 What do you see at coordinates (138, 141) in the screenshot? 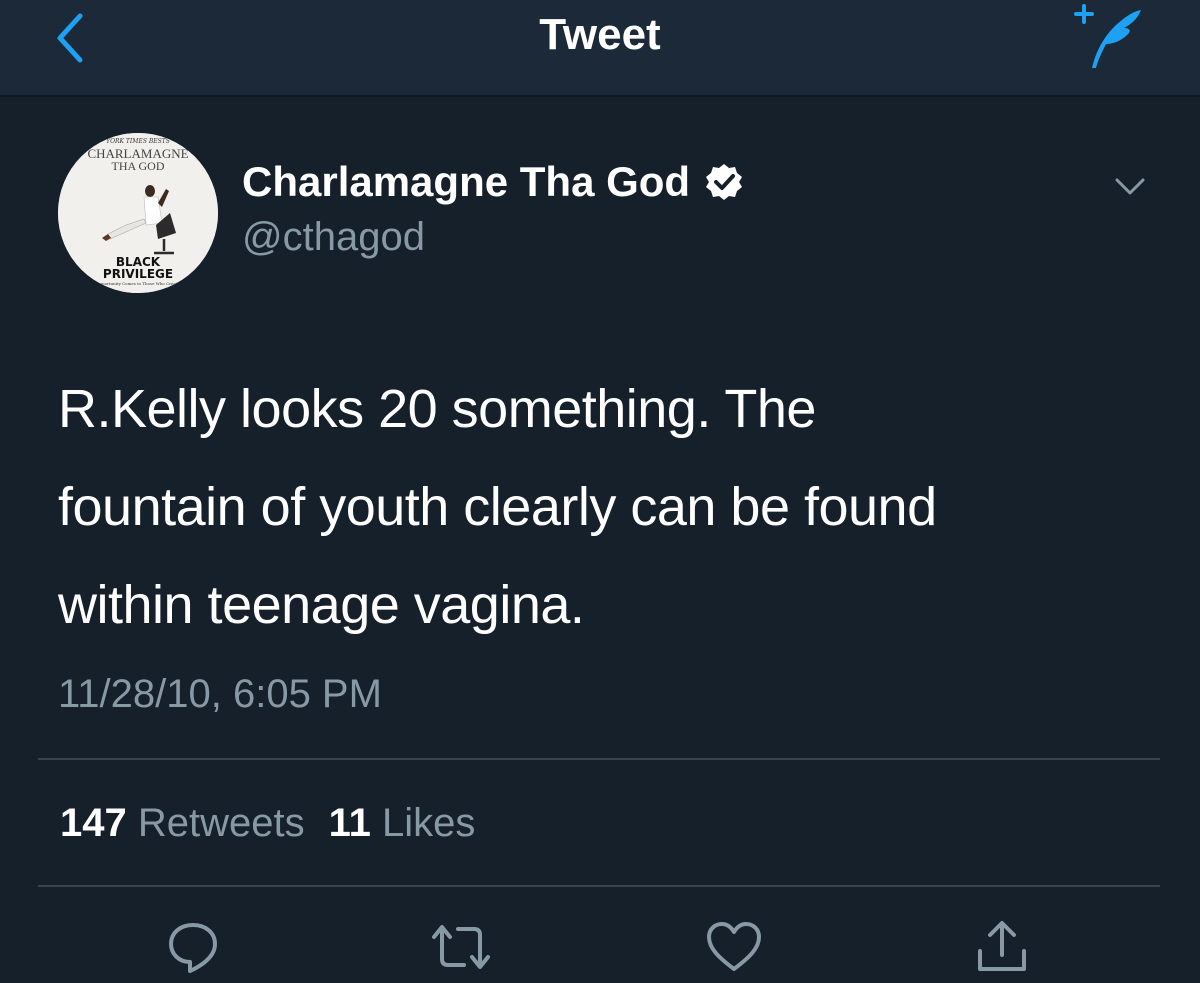
I see `avatar-banner-text: YORK TIMES BESTS` at bounding box center [138, 141].